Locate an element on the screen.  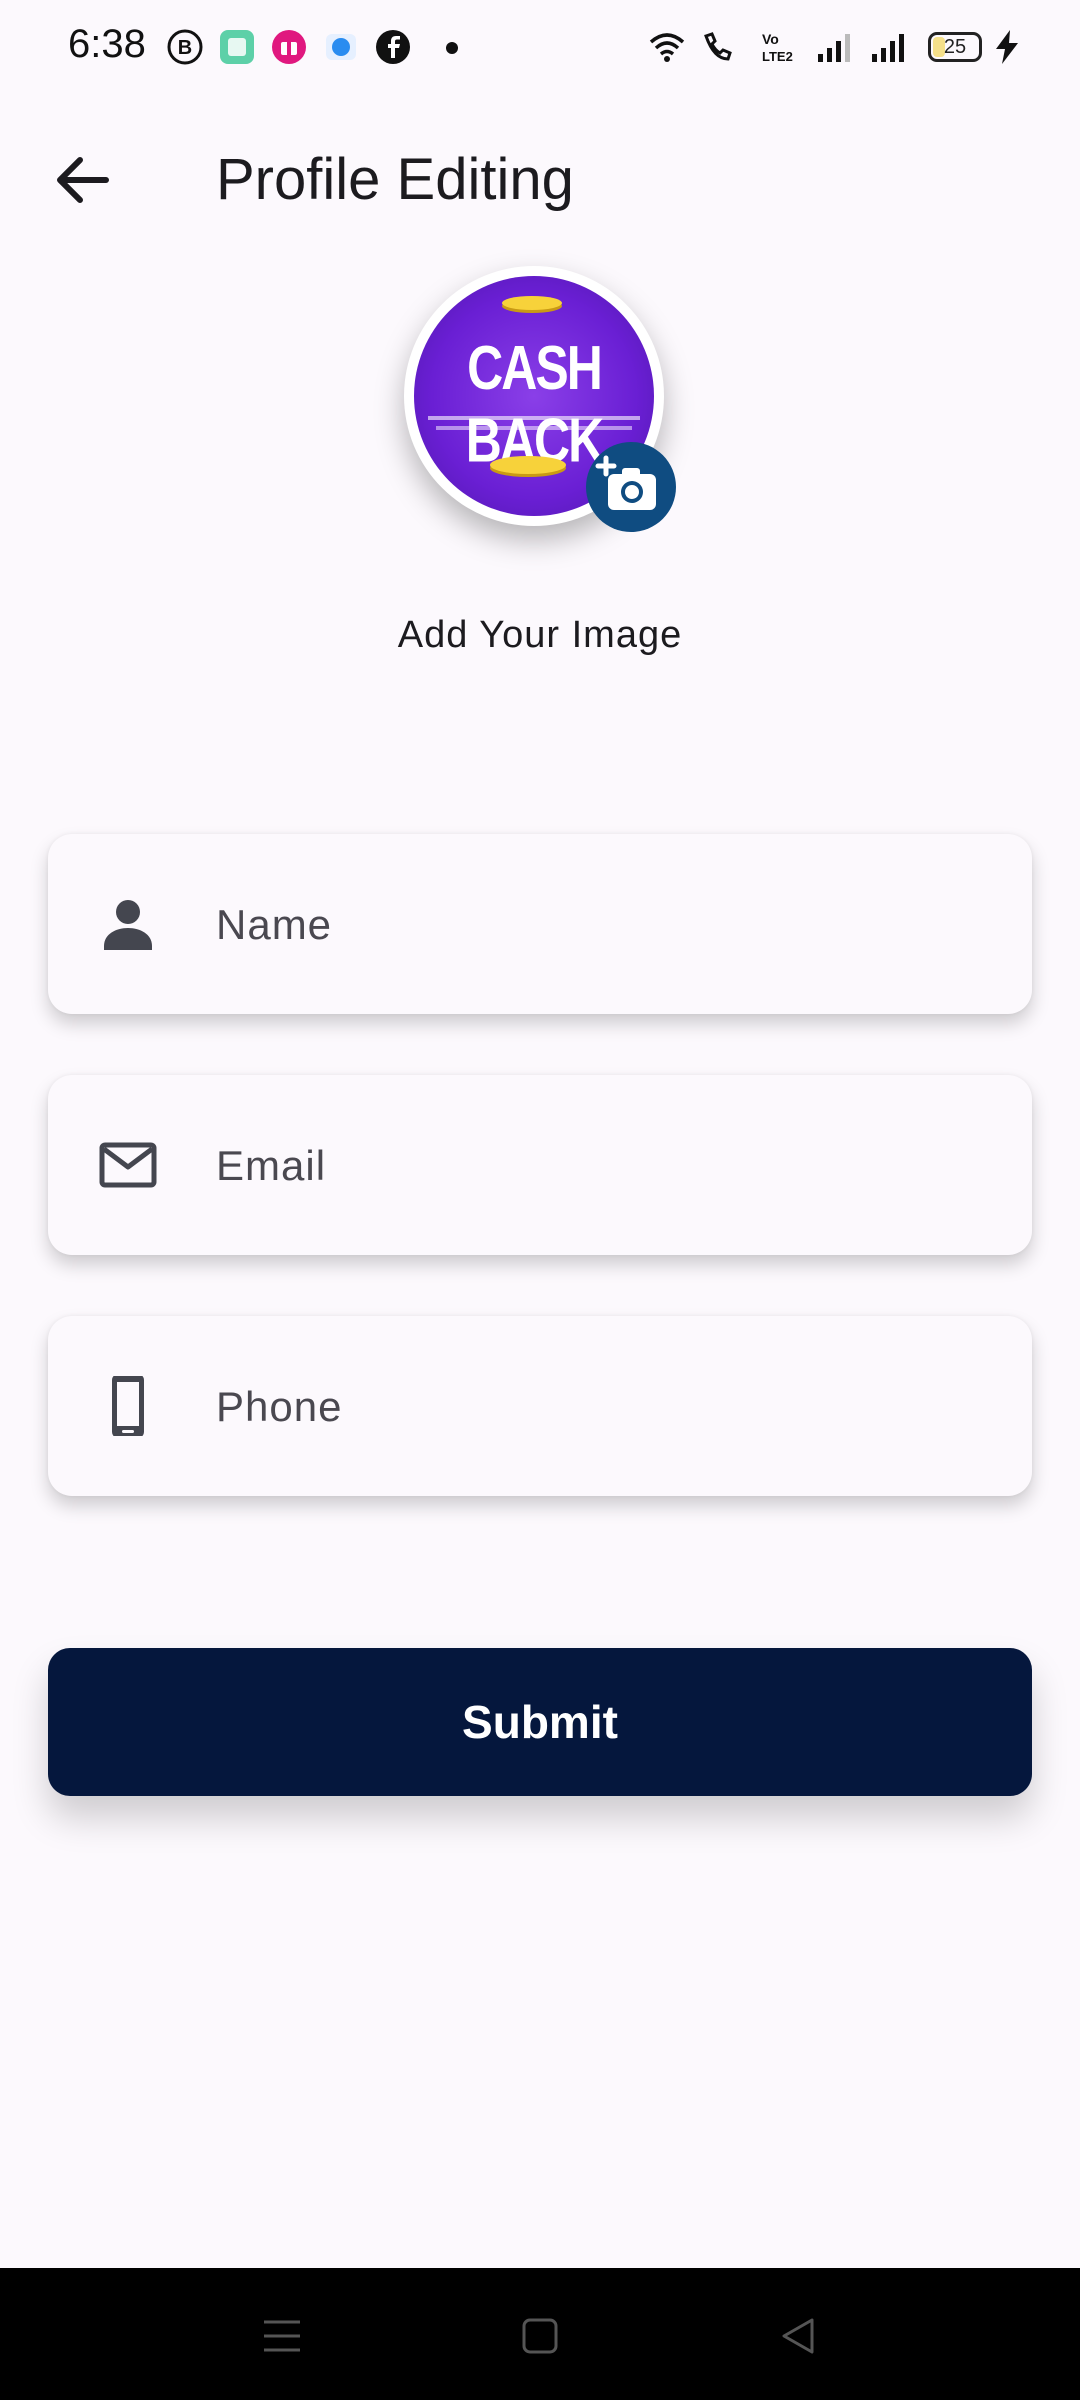
svg-text: Vo is located at coordinates (770, 39).